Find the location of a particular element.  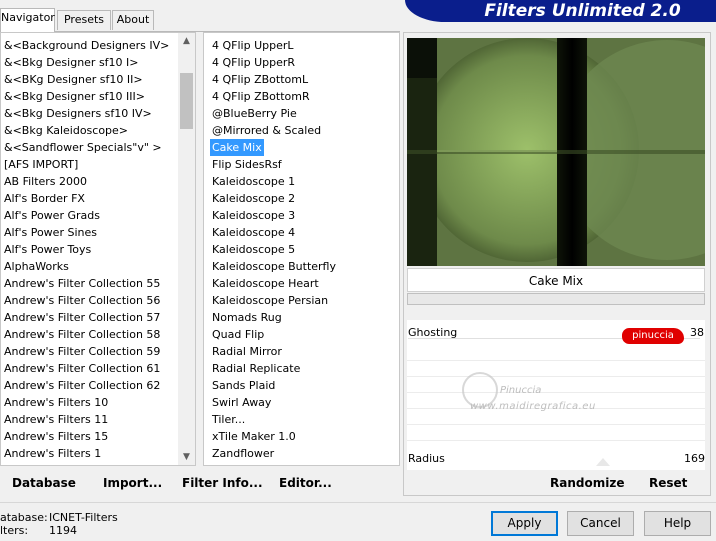

tab-navigator: Navigator is located at coordinates (27, 20).